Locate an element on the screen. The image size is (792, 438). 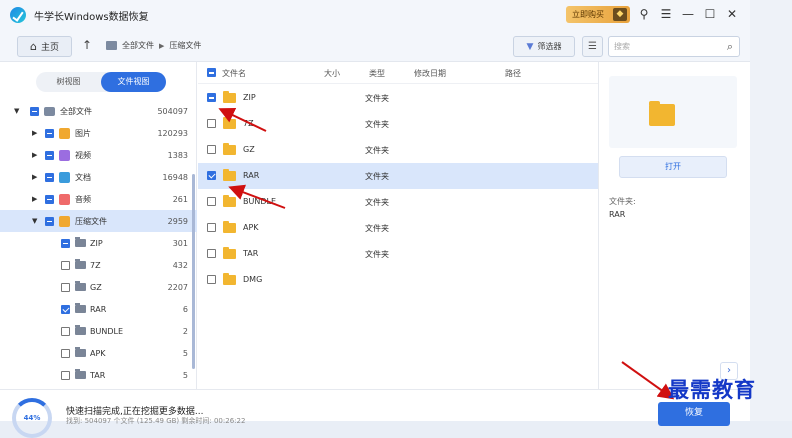
tree-item-apk: APK 5 is located at coordinates (98, 353).